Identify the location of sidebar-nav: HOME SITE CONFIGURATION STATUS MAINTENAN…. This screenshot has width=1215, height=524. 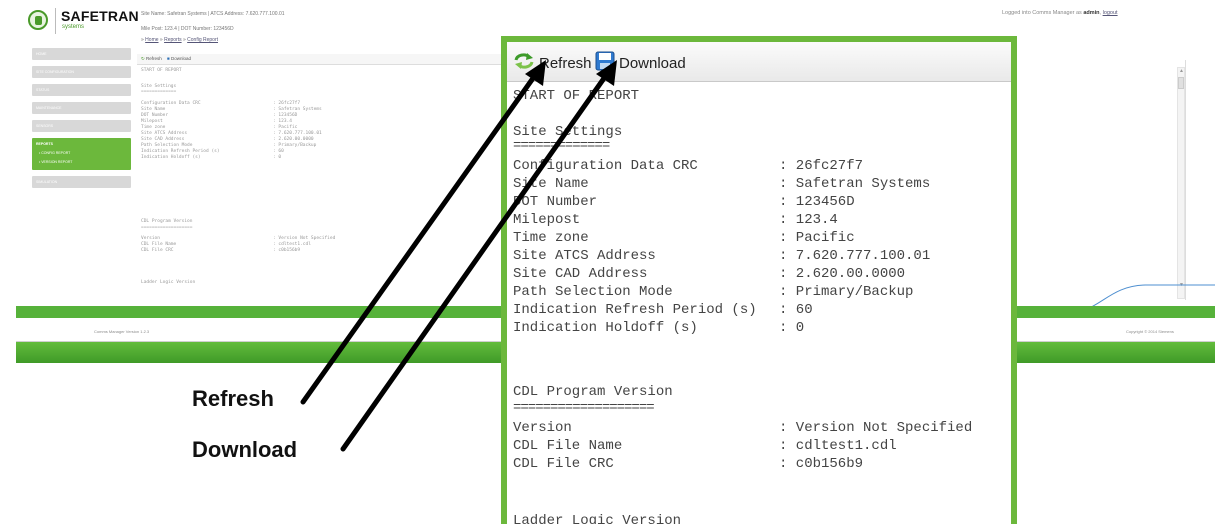
(81, 121).